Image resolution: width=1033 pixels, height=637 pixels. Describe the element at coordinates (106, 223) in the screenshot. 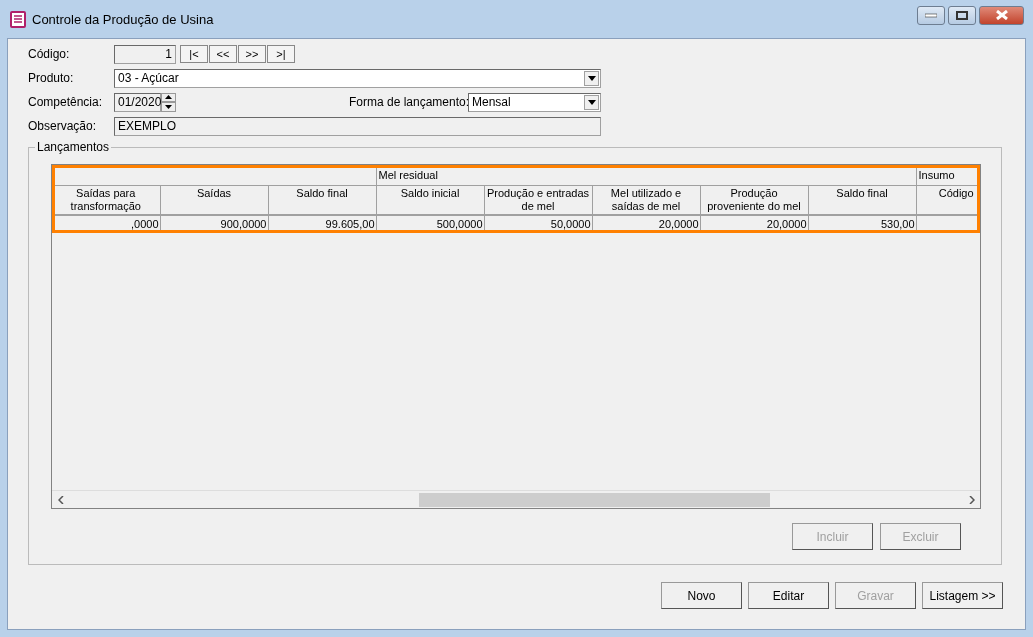

I see `table-cell: ,0000` at that location.